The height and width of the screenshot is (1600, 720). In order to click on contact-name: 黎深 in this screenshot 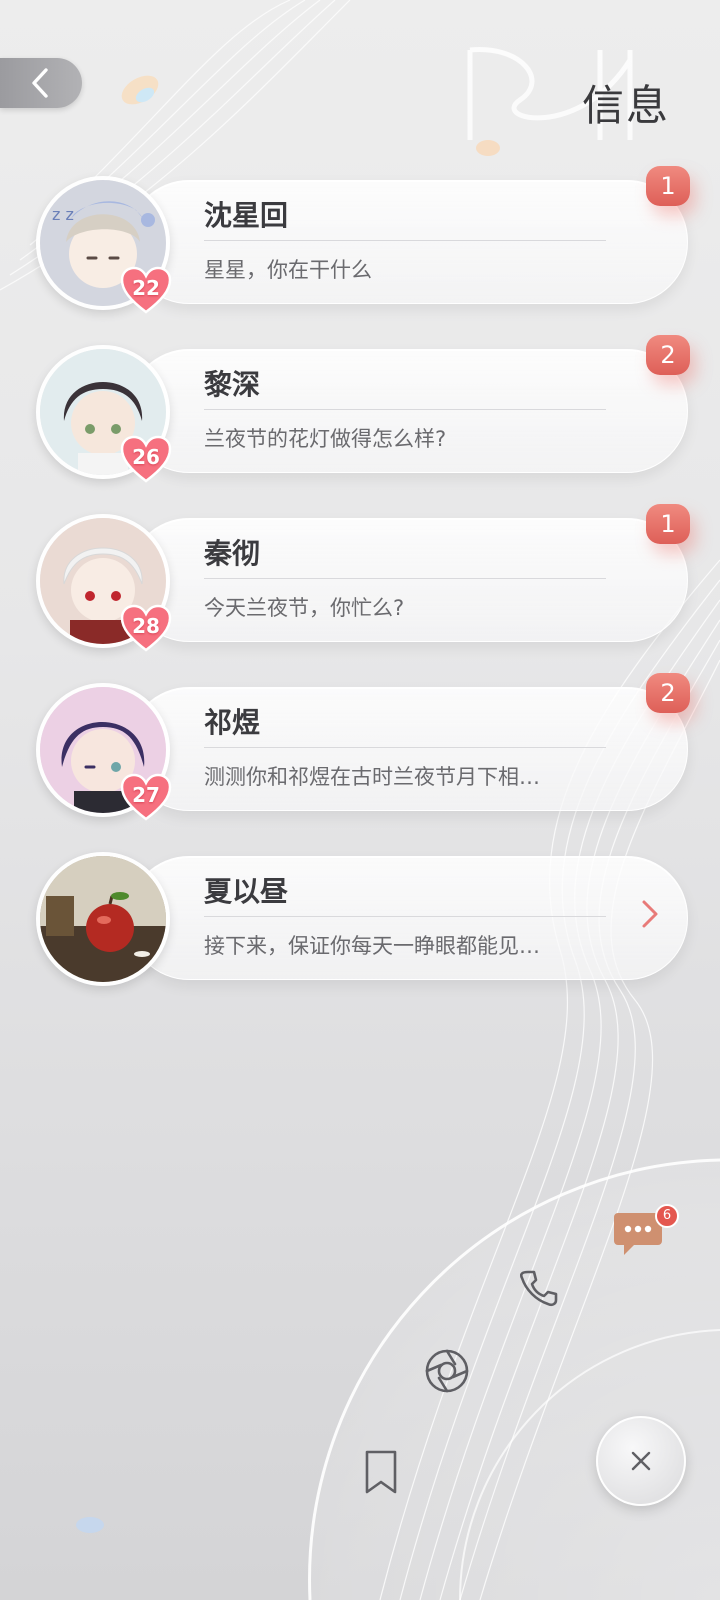, I will do `click(232, 384)`.